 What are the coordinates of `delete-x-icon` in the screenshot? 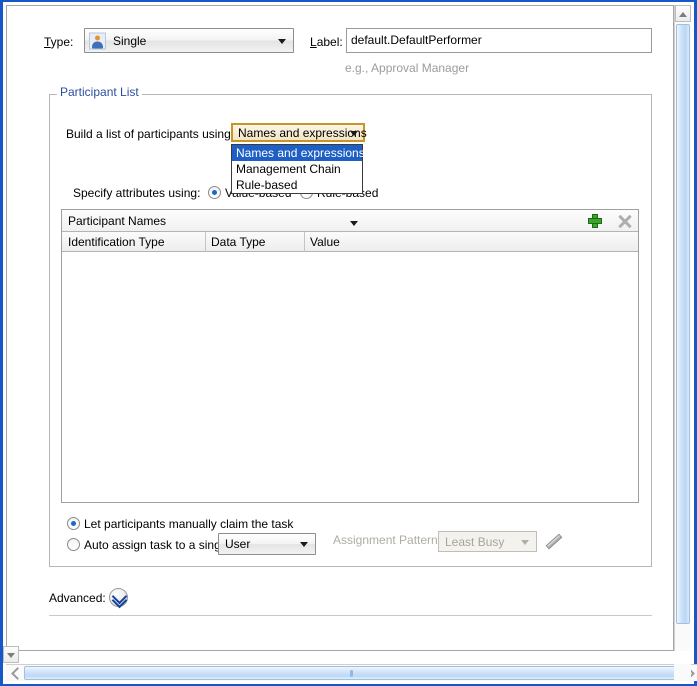 It's located at (625, 221).